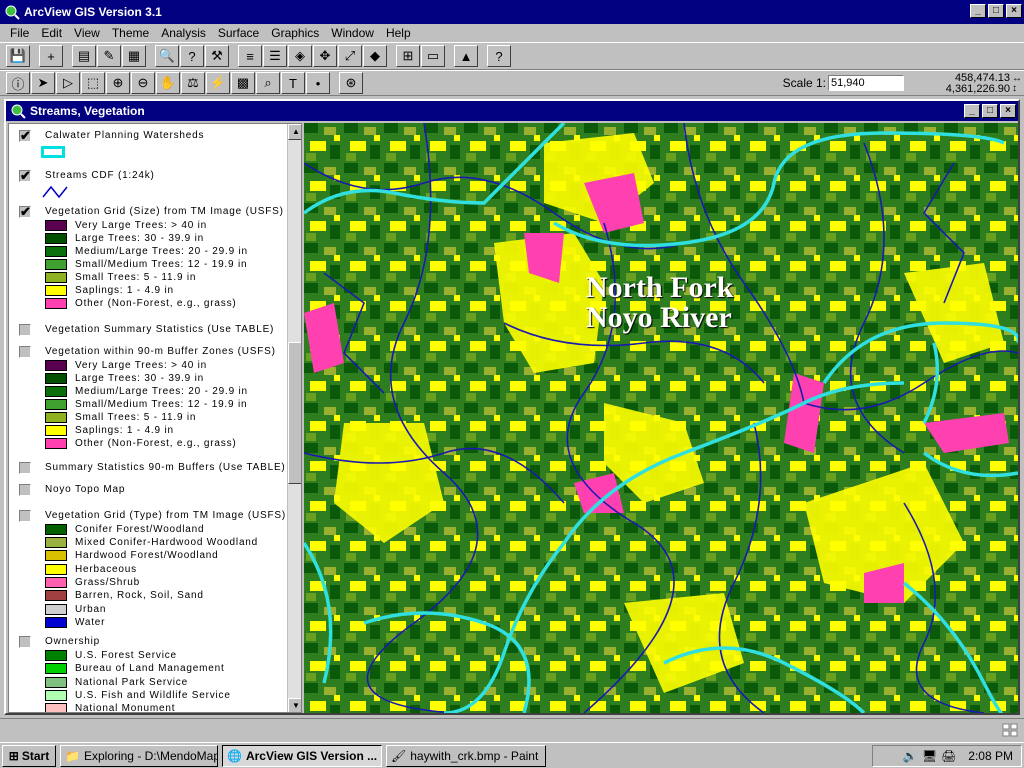 The height and width of the screenshot is (768, 1024). What do you see at coordinates (183, 33) in the screenshot?
I see `menu-analysis: Analysis` at bounding box center [183, 33].